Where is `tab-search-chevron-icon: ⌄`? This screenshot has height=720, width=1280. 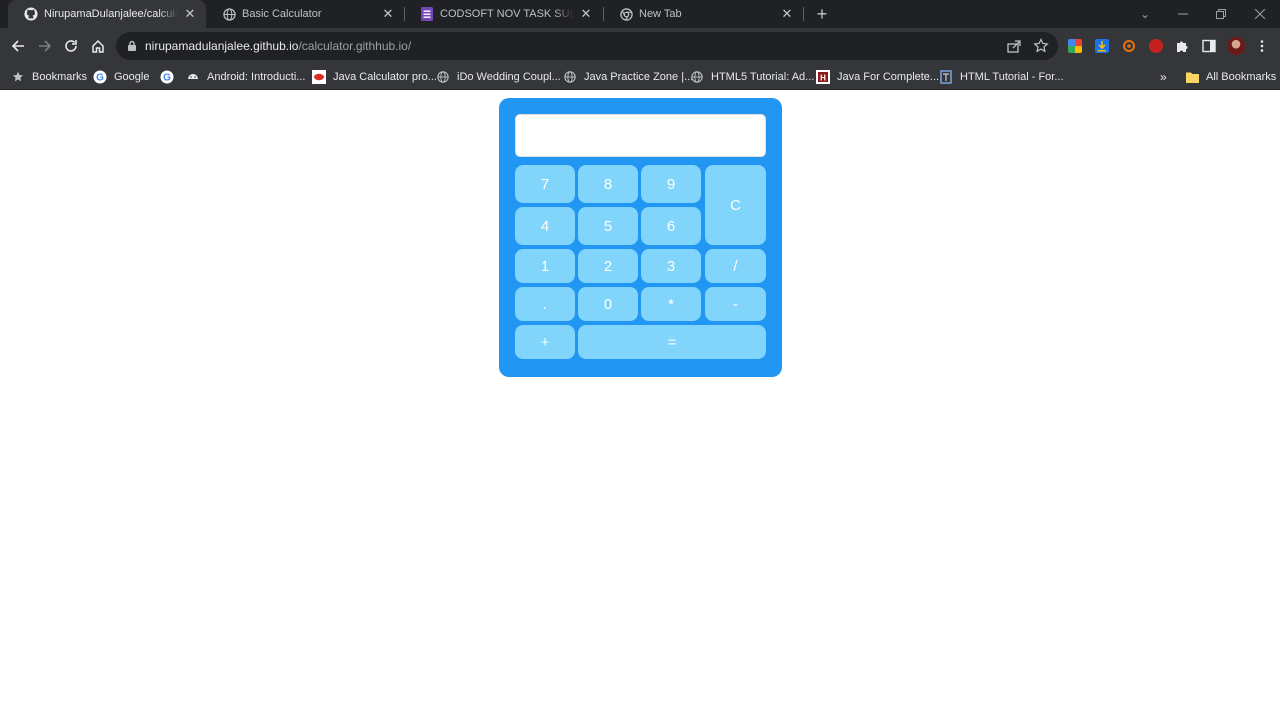 tab-search-chevron-icon: ⌄ is located at coordinates (1145, 14).